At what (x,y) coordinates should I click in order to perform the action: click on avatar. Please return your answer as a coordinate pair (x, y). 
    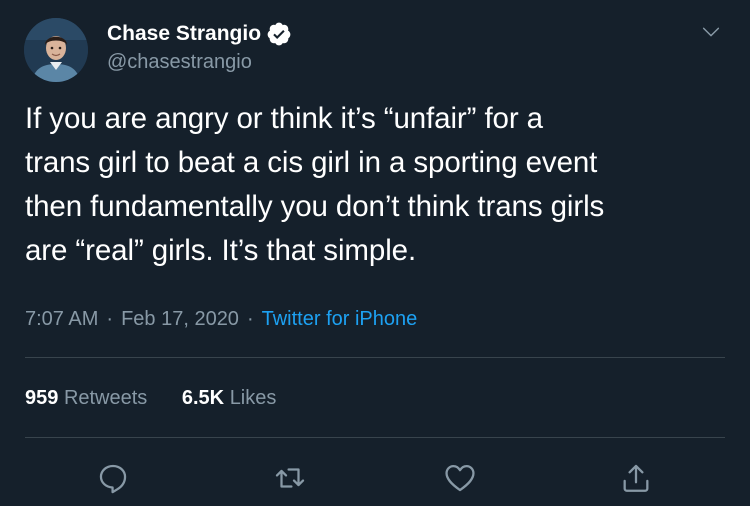
    Looking at the image, I should click on (56, 50).